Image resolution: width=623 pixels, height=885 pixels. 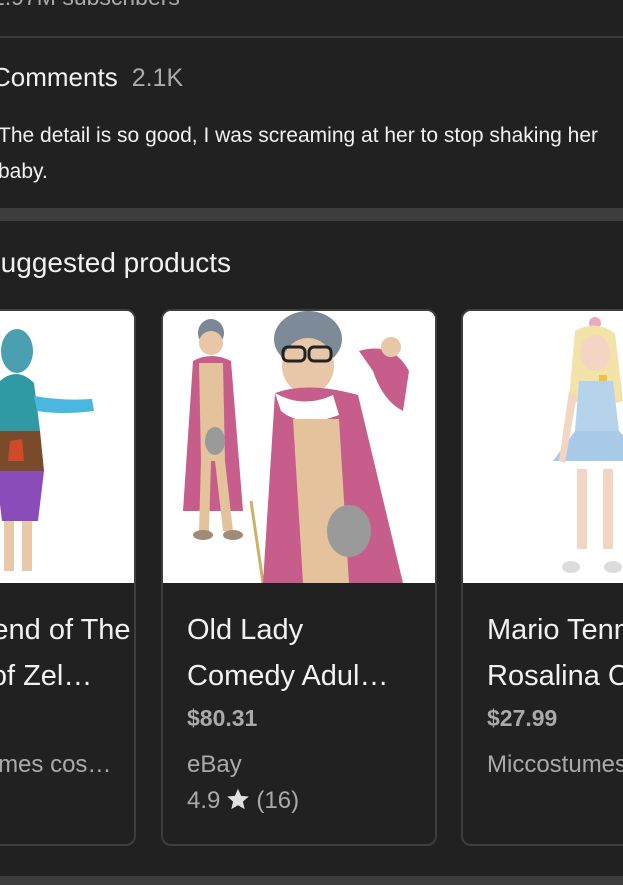 I want to click on comments-count: 2.1K, so click(x=157, y=78).